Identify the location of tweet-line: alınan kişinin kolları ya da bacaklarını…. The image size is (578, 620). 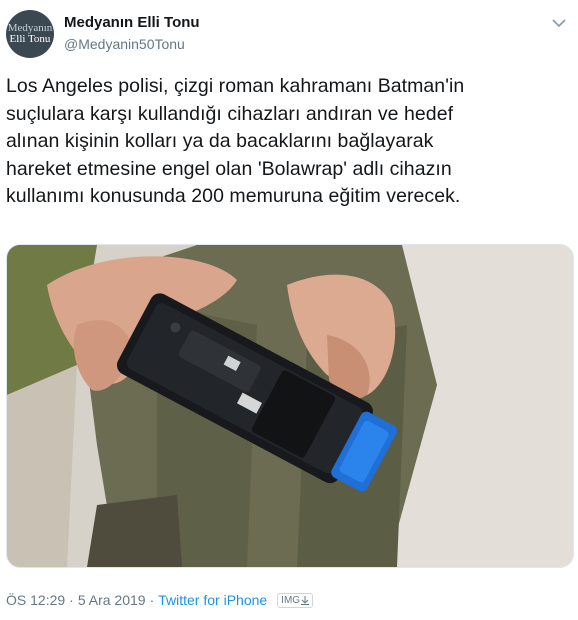
(220, 141).